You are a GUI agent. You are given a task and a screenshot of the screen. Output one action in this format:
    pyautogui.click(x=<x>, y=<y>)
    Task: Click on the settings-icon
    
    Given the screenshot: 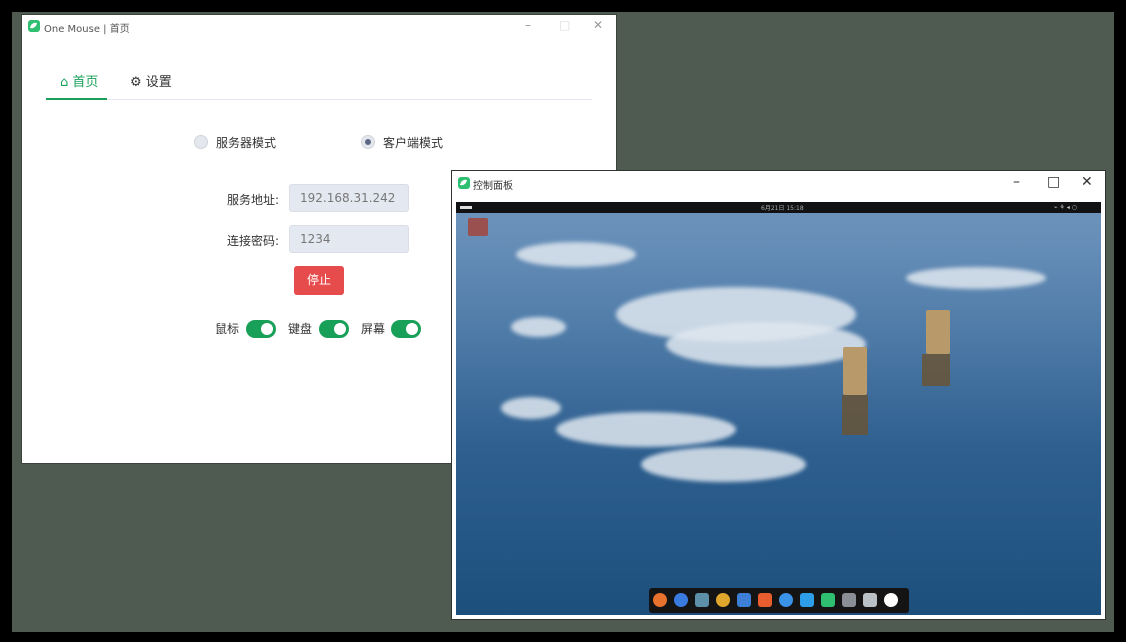 What is the action you would take?
    pyautogui.click(x=849, y=600)
    